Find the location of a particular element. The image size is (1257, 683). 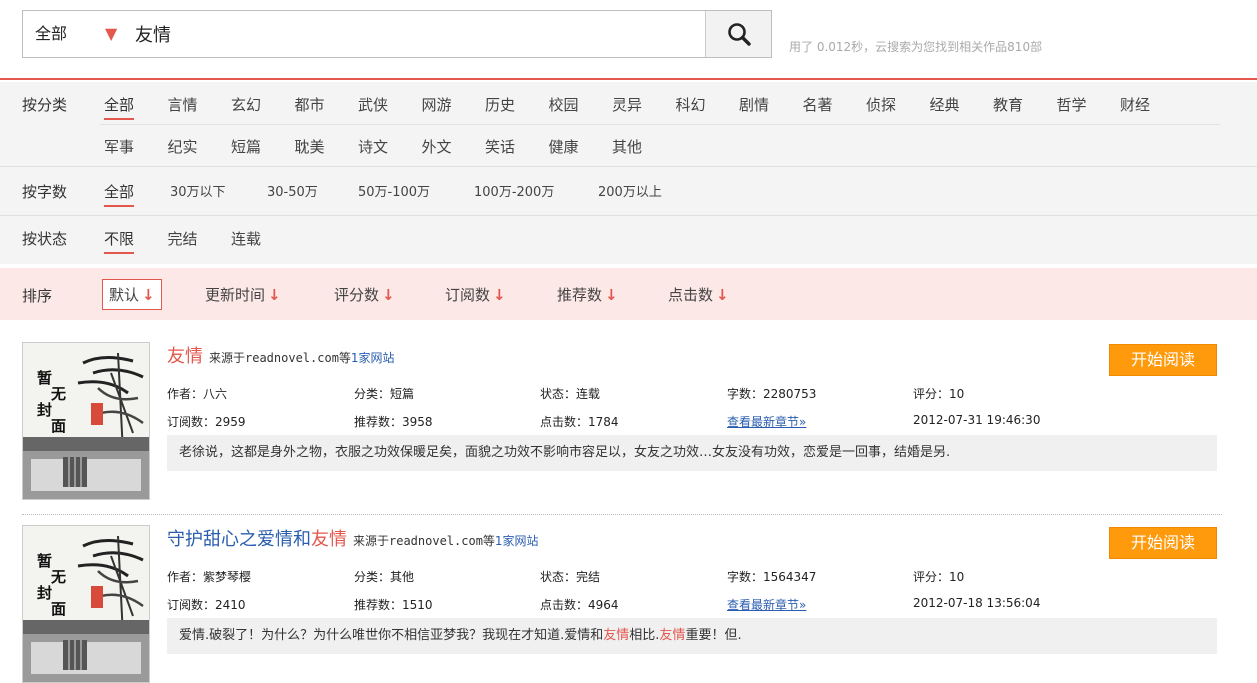

cover-text: 无 is located at coordinates (58, 577).